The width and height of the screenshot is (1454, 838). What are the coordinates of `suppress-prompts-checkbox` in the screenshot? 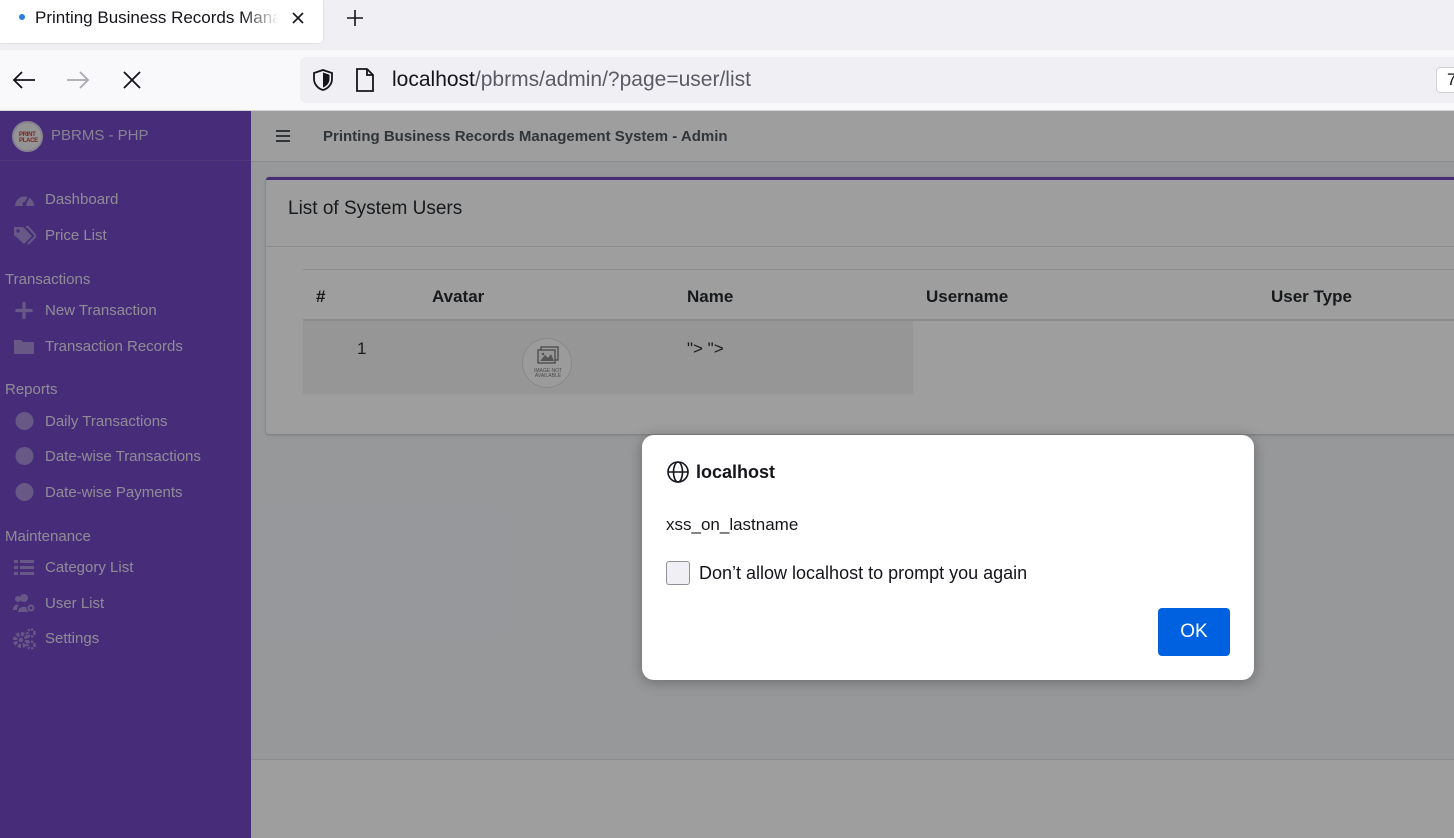 It's located at (678, 573).